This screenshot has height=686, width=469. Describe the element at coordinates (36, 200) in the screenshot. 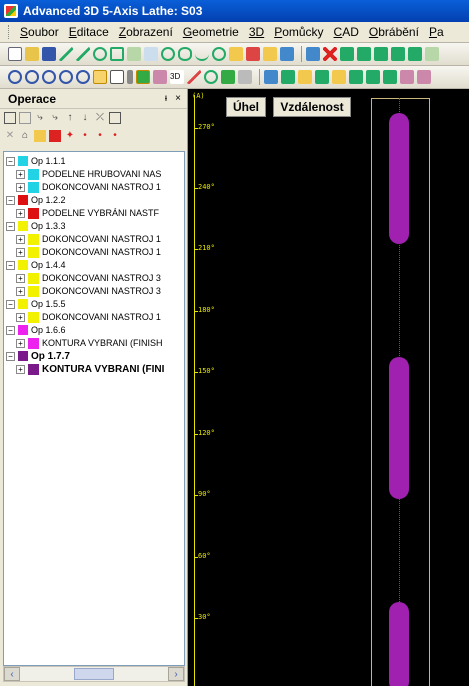

I see `tree-op-node: − Op 1.2.2` at that location.